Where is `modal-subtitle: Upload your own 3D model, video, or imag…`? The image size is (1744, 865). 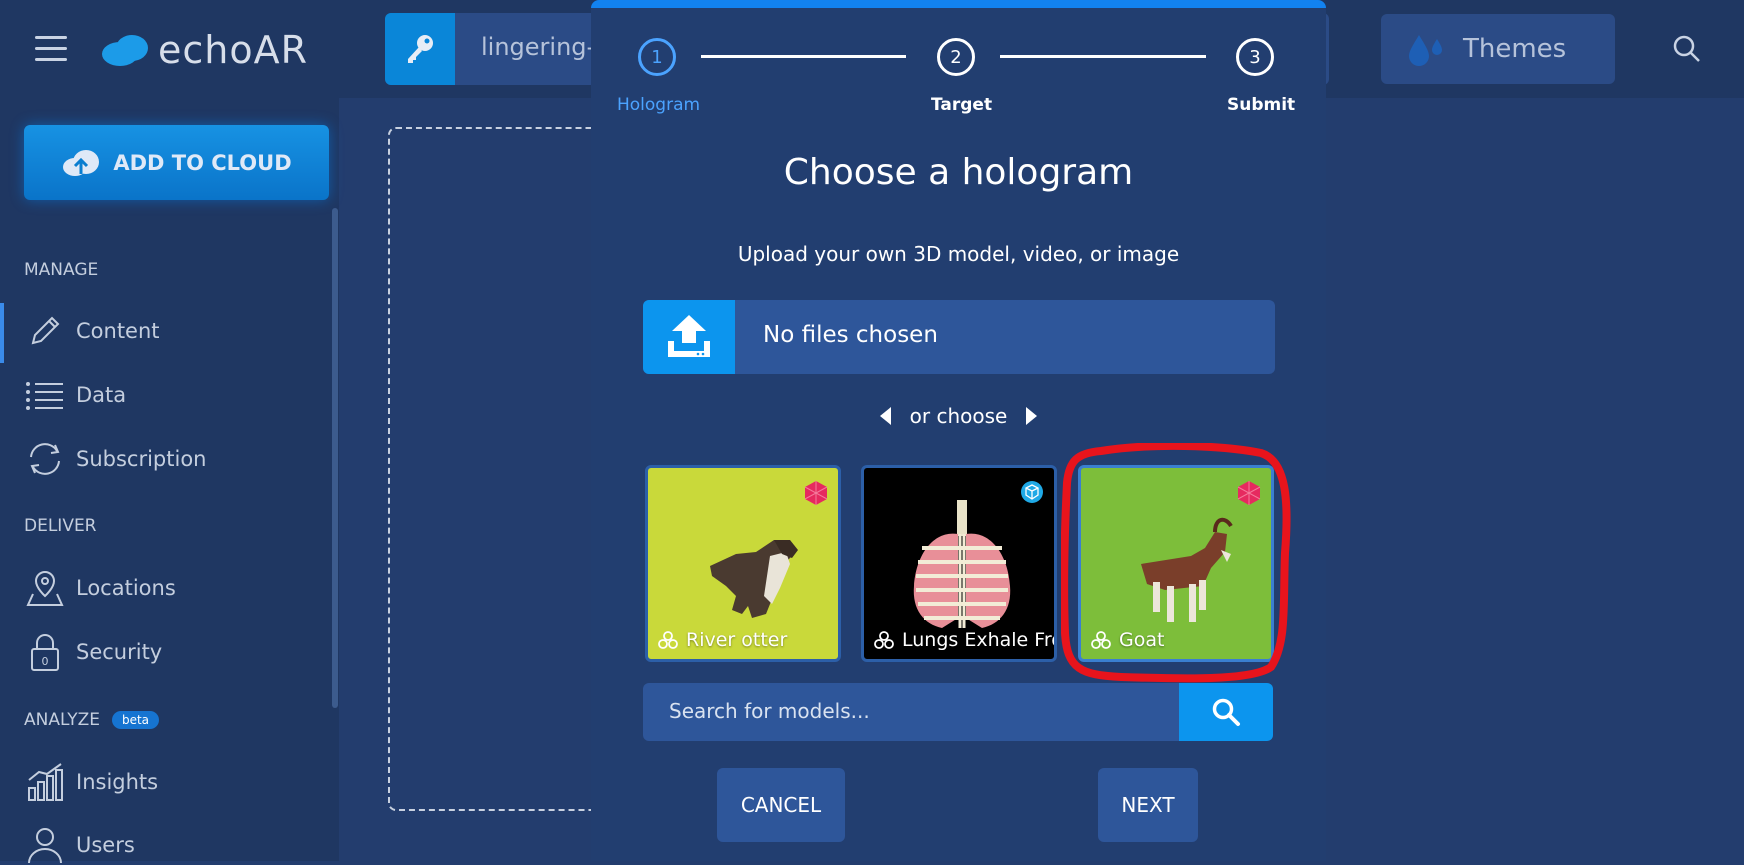 modal-subtitle: Upload your own 3D model, video, or imag… is located at coordinates (958, 254).